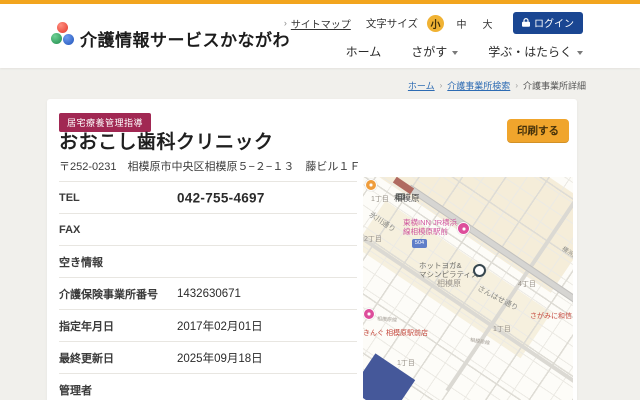 This screenshot has width=640, height=400. What do you see at coordinates (391, 23) in the screenshot?
I see `font-size-label: 文字サイズ` at bounding box center [391, 23].